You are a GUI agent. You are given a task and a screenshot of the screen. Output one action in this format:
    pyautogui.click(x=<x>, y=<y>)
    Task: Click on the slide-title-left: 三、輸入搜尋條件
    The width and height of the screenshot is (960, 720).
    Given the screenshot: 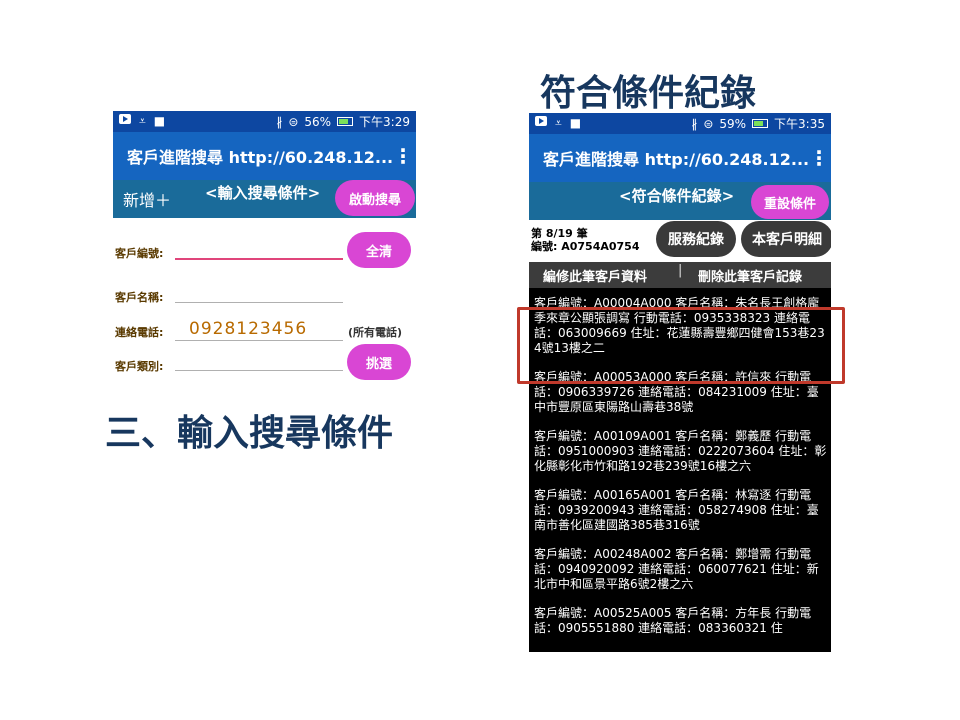 What is the action you would take?
    pyautogui.click(x=249, y=433)
    